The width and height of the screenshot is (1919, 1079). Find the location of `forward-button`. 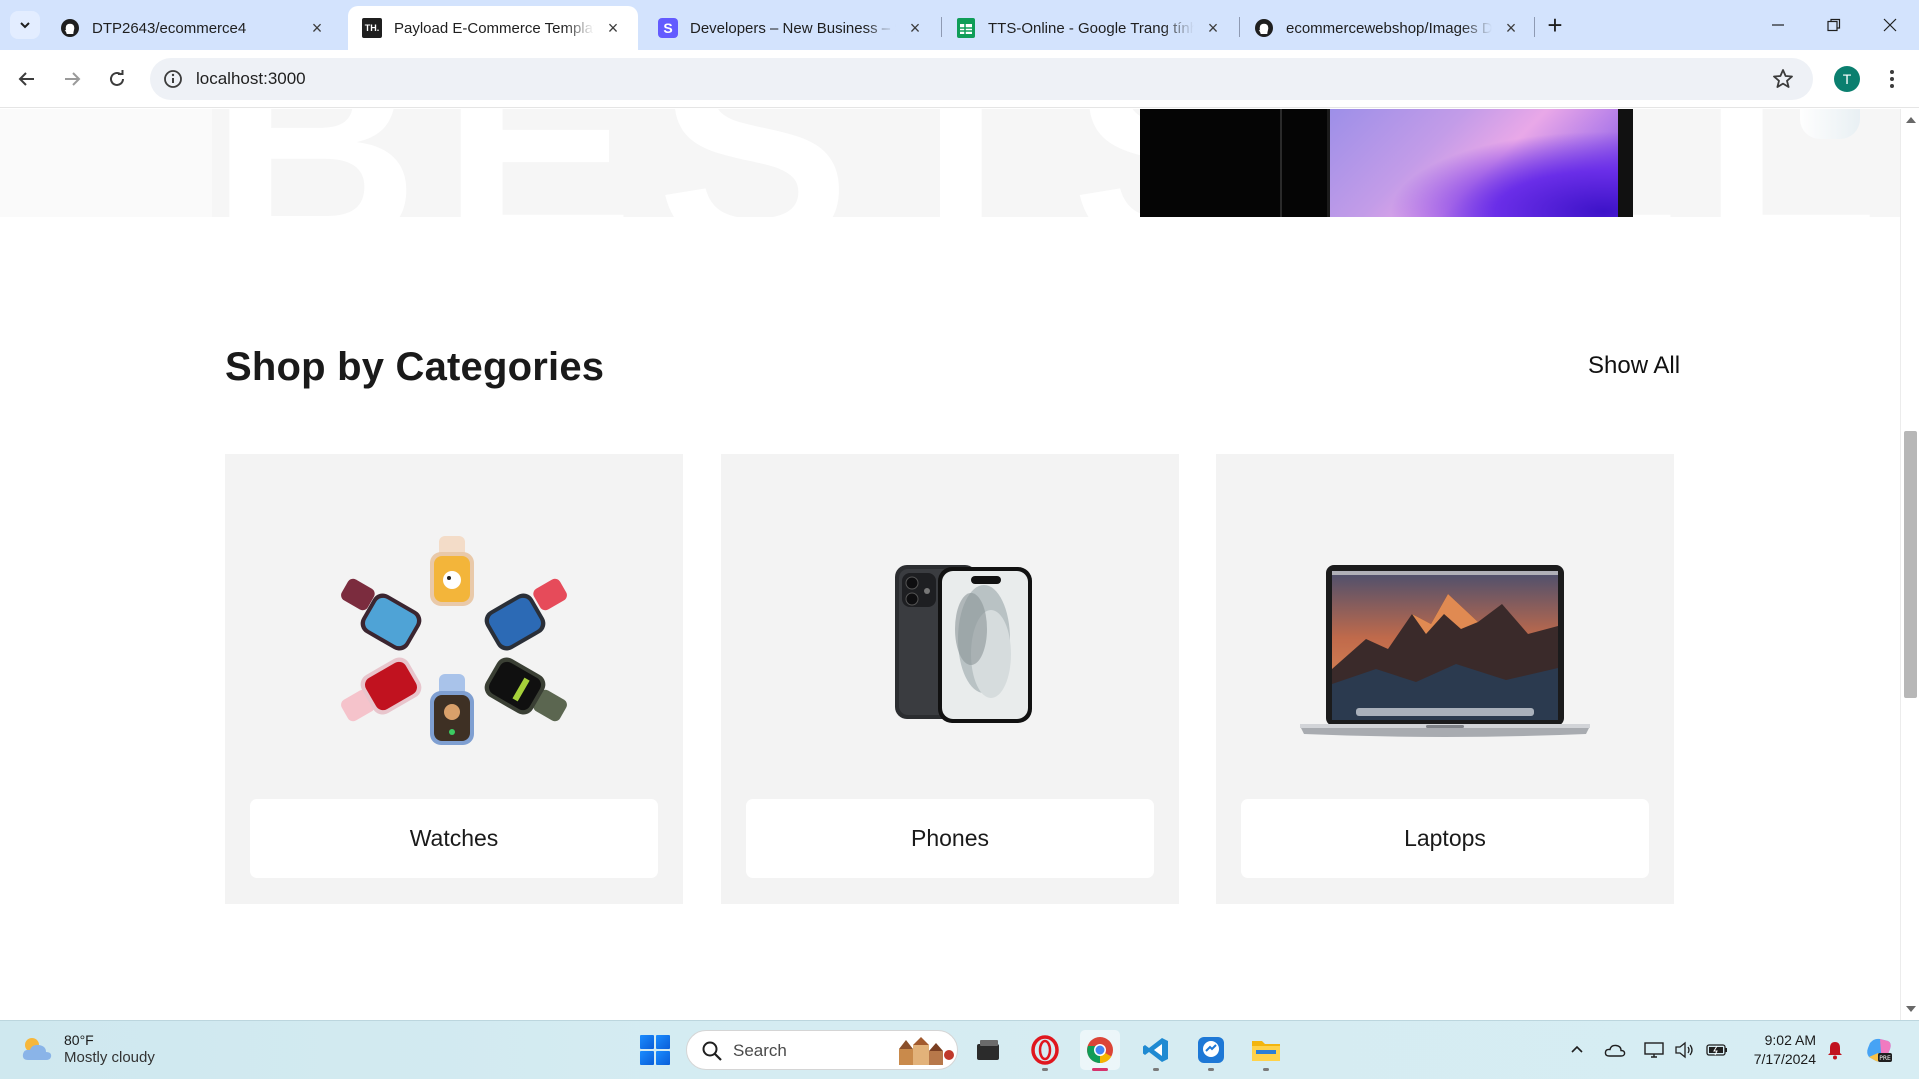

forward-button is located at coordinates (72, 79).